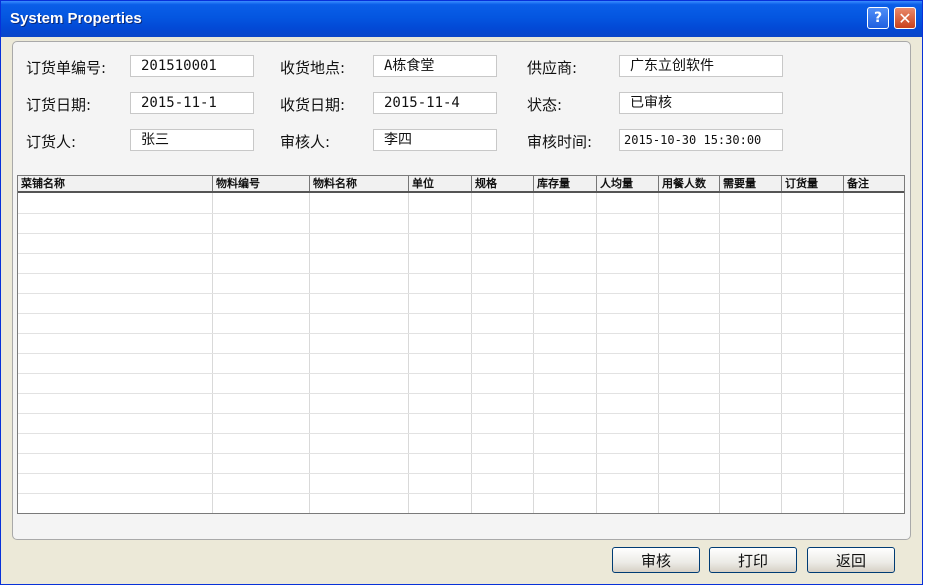  I want to click on review-time-field: 2015-10-30 15:30:00, so click(701, 140).